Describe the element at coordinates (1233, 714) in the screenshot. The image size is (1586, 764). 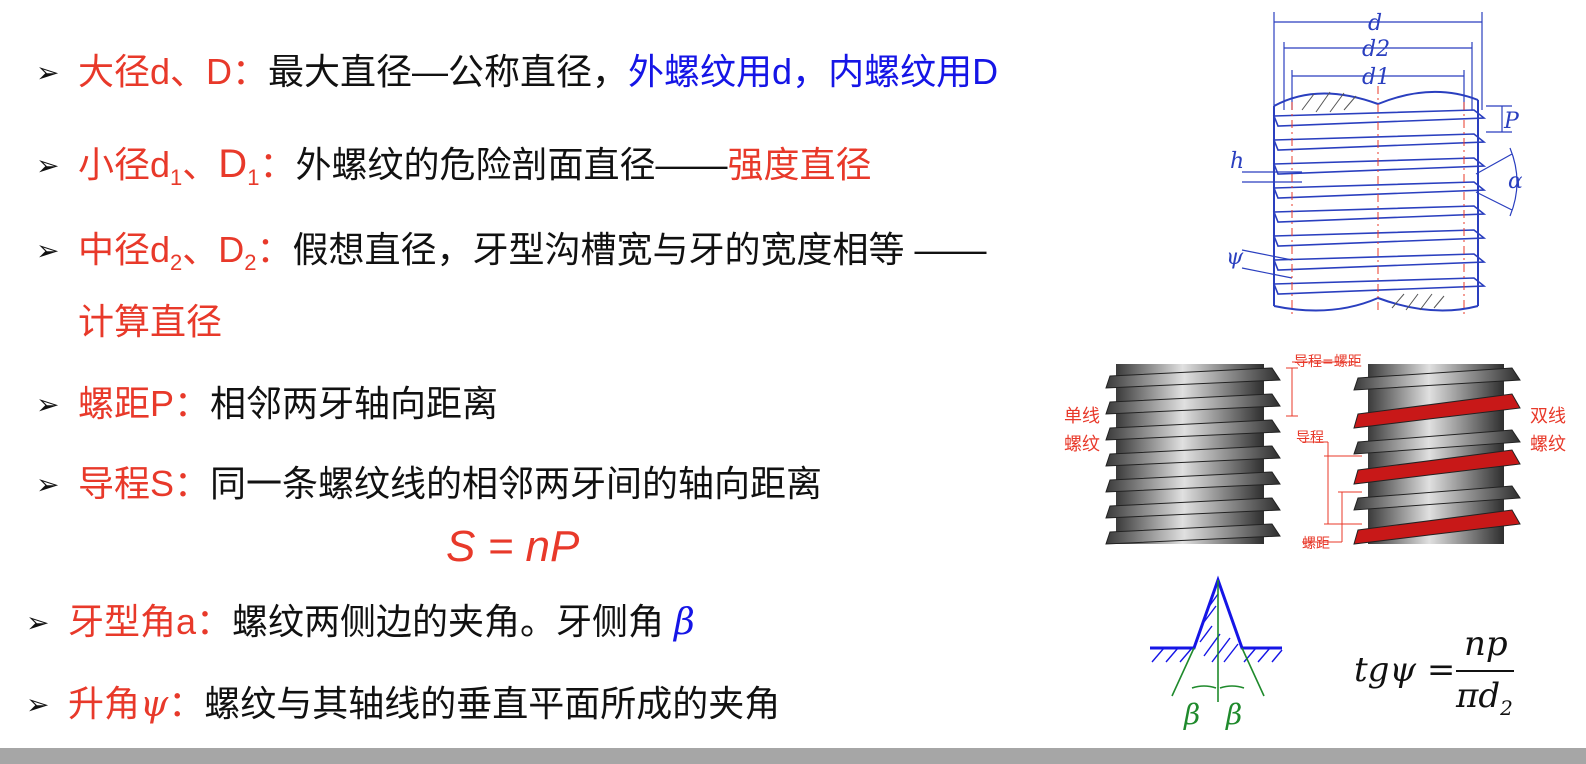
I see `label-beta-right: β` at that location.